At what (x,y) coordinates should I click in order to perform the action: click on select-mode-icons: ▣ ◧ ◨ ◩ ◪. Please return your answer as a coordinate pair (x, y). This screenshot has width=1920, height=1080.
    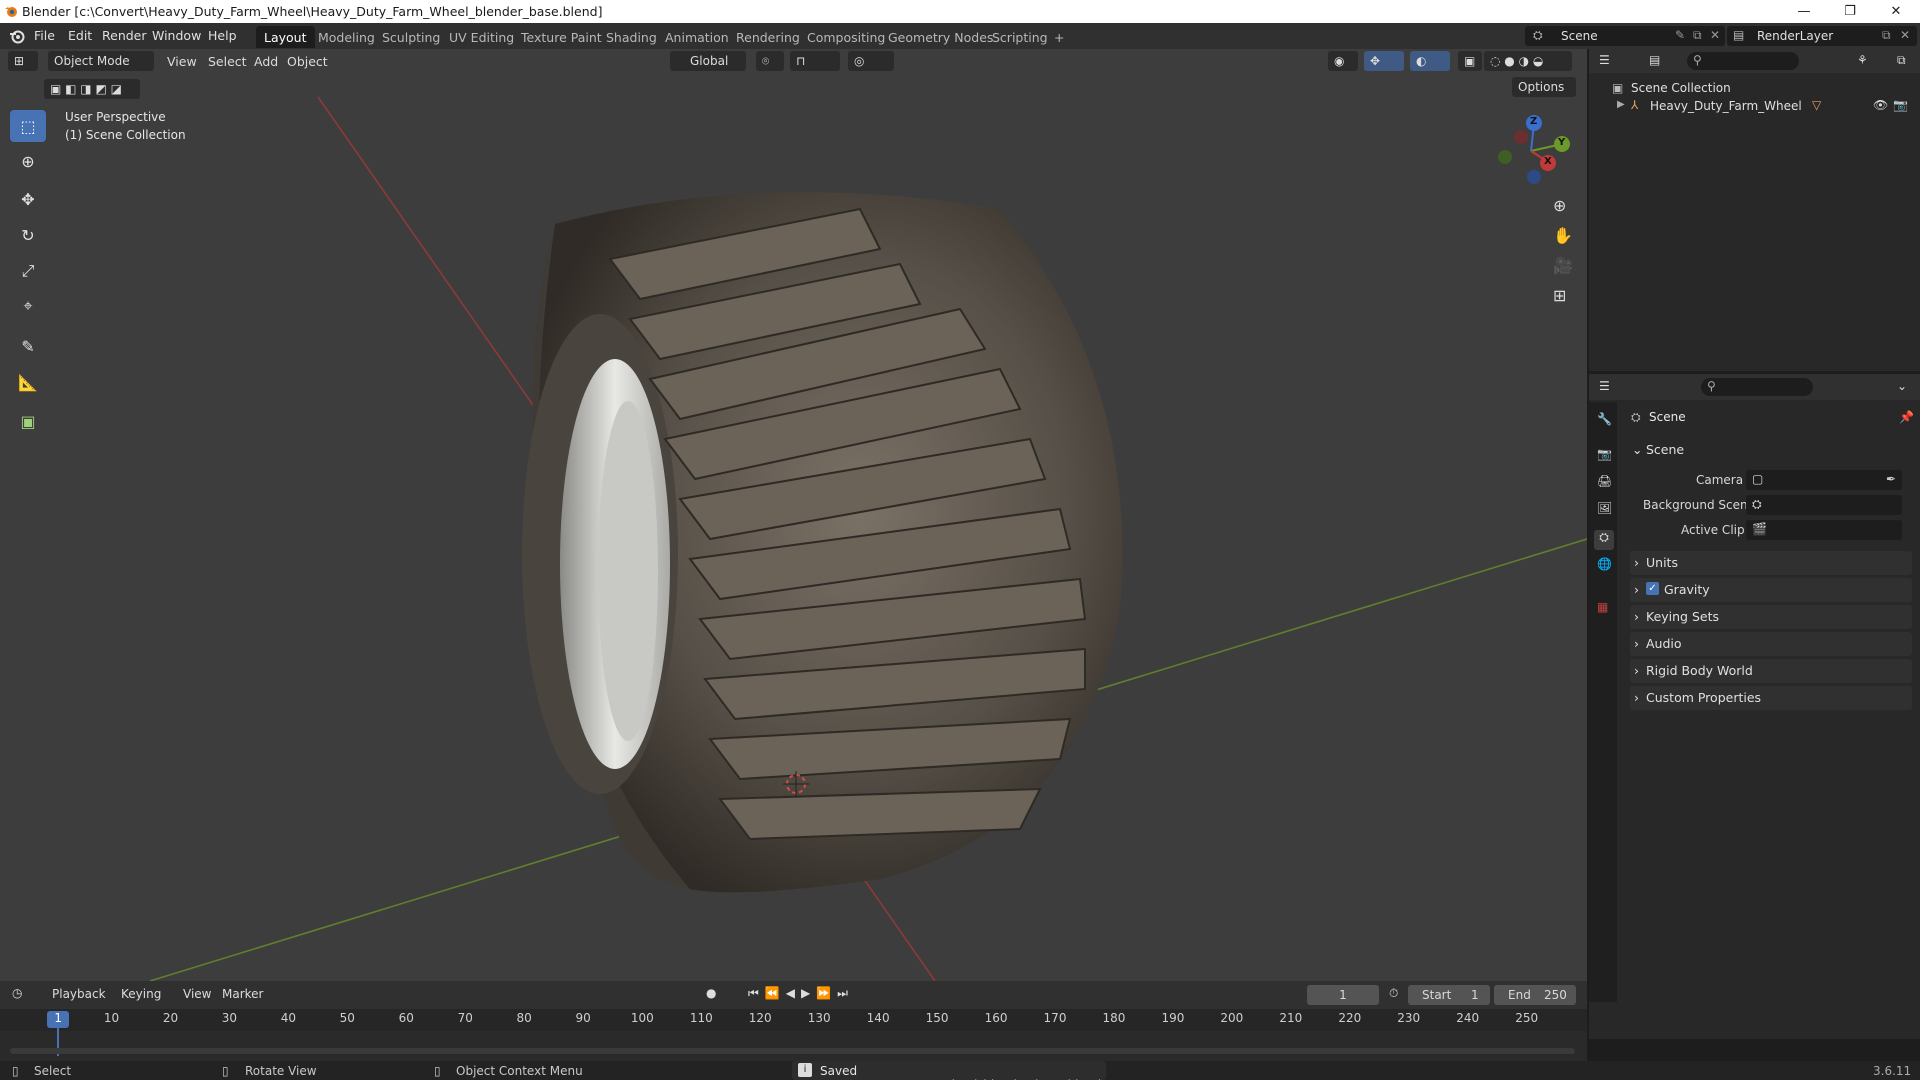
    Looking at the image, I should click on (92, 89).